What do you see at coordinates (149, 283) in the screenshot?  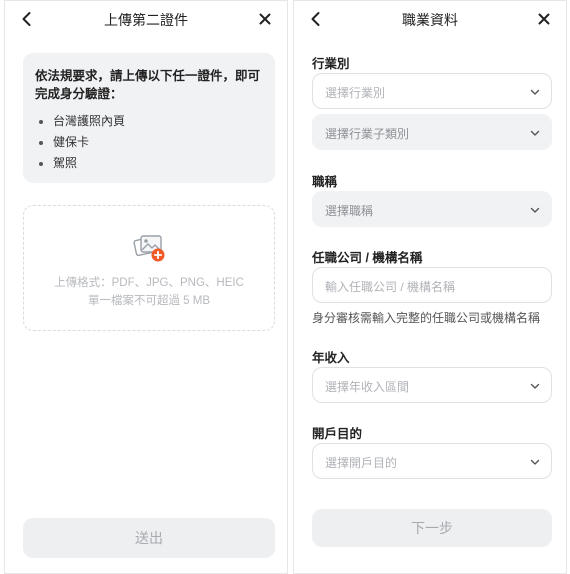 I see `upload-format-text: 上傳格式：PDF、JPG、PNG、HEIC` at bounding box center [149, 283].